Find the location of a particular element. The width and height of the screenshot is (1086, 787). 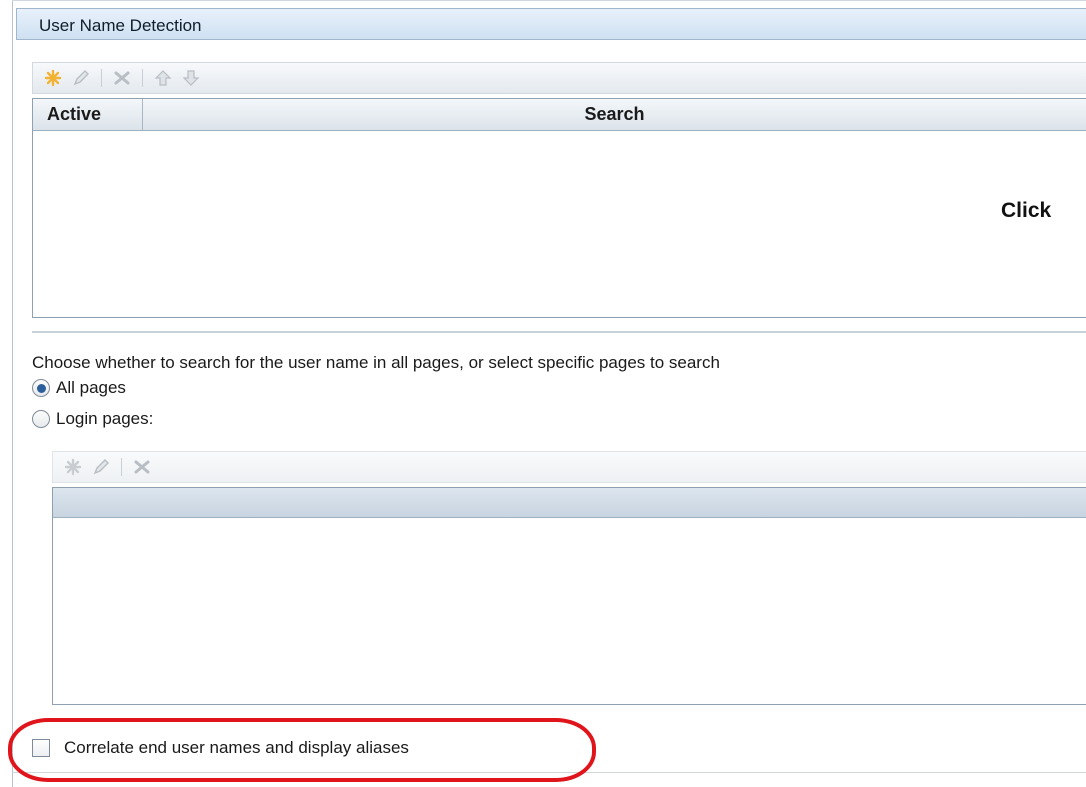

radio-selected is located at coordinates (41, 388).